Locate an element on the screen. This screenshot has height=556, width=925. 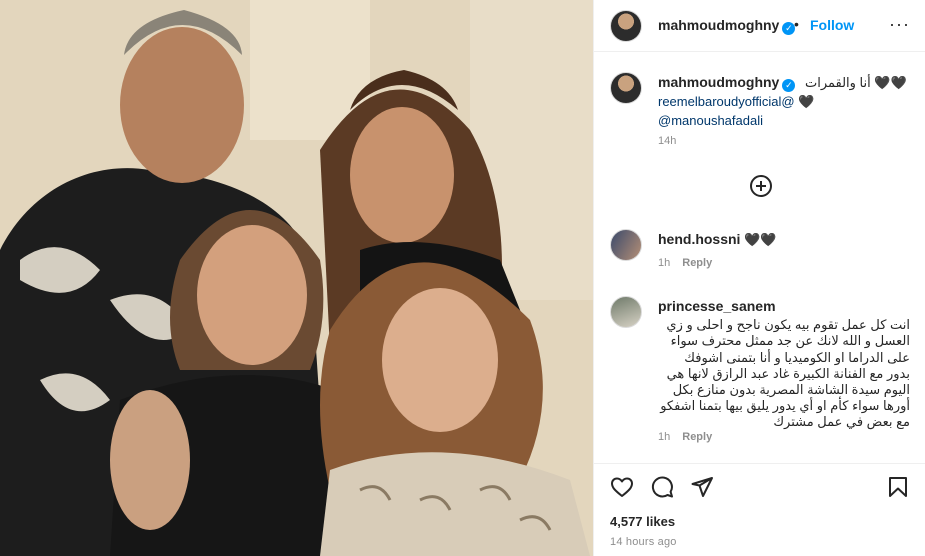
comment-body: hend.hossni 🖤🖤 is located at coordinates (784, 239).